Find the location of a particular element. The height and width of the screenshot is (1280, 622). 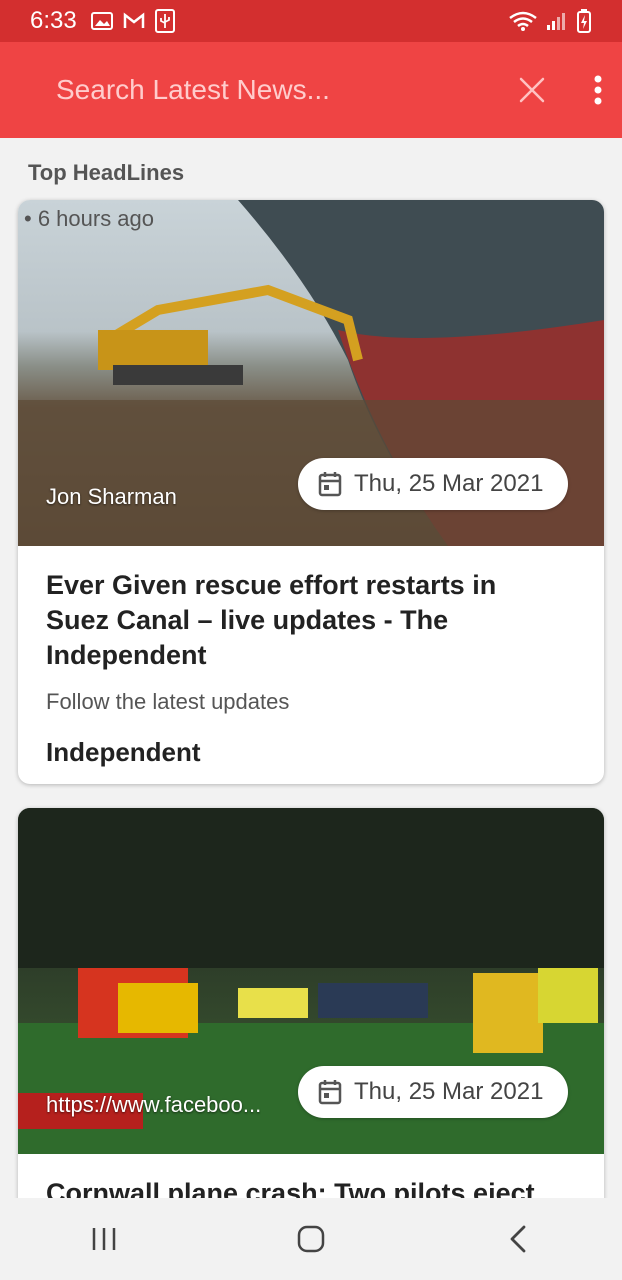

search-input is located at coordinates (266, 90).